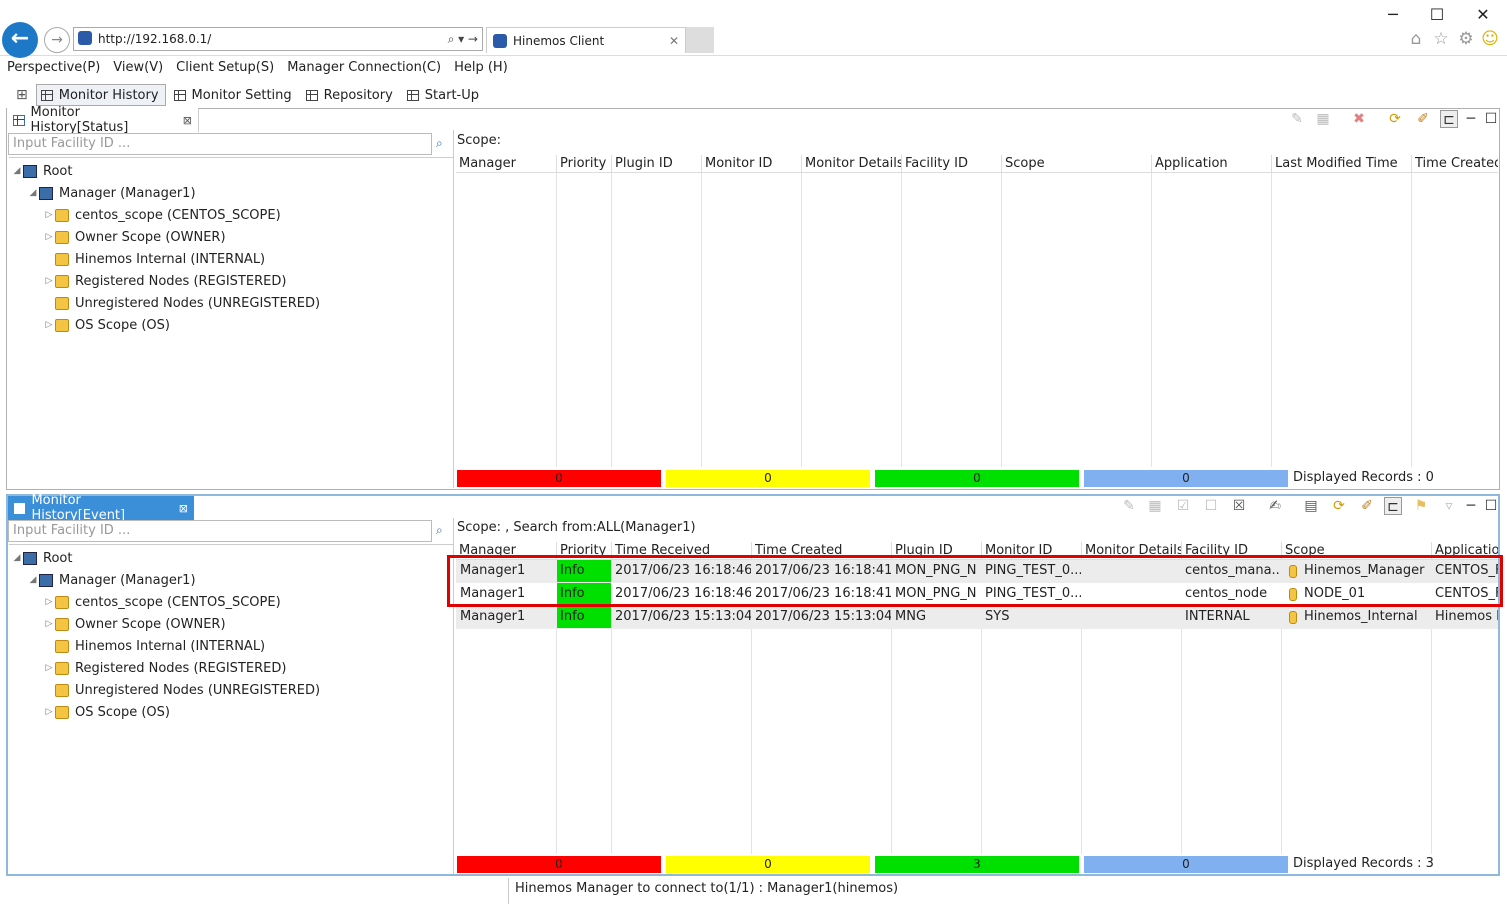  Describe the element at coordinates (559, 864) in the screenshot. I see `event-critical-count: 0` at that location.